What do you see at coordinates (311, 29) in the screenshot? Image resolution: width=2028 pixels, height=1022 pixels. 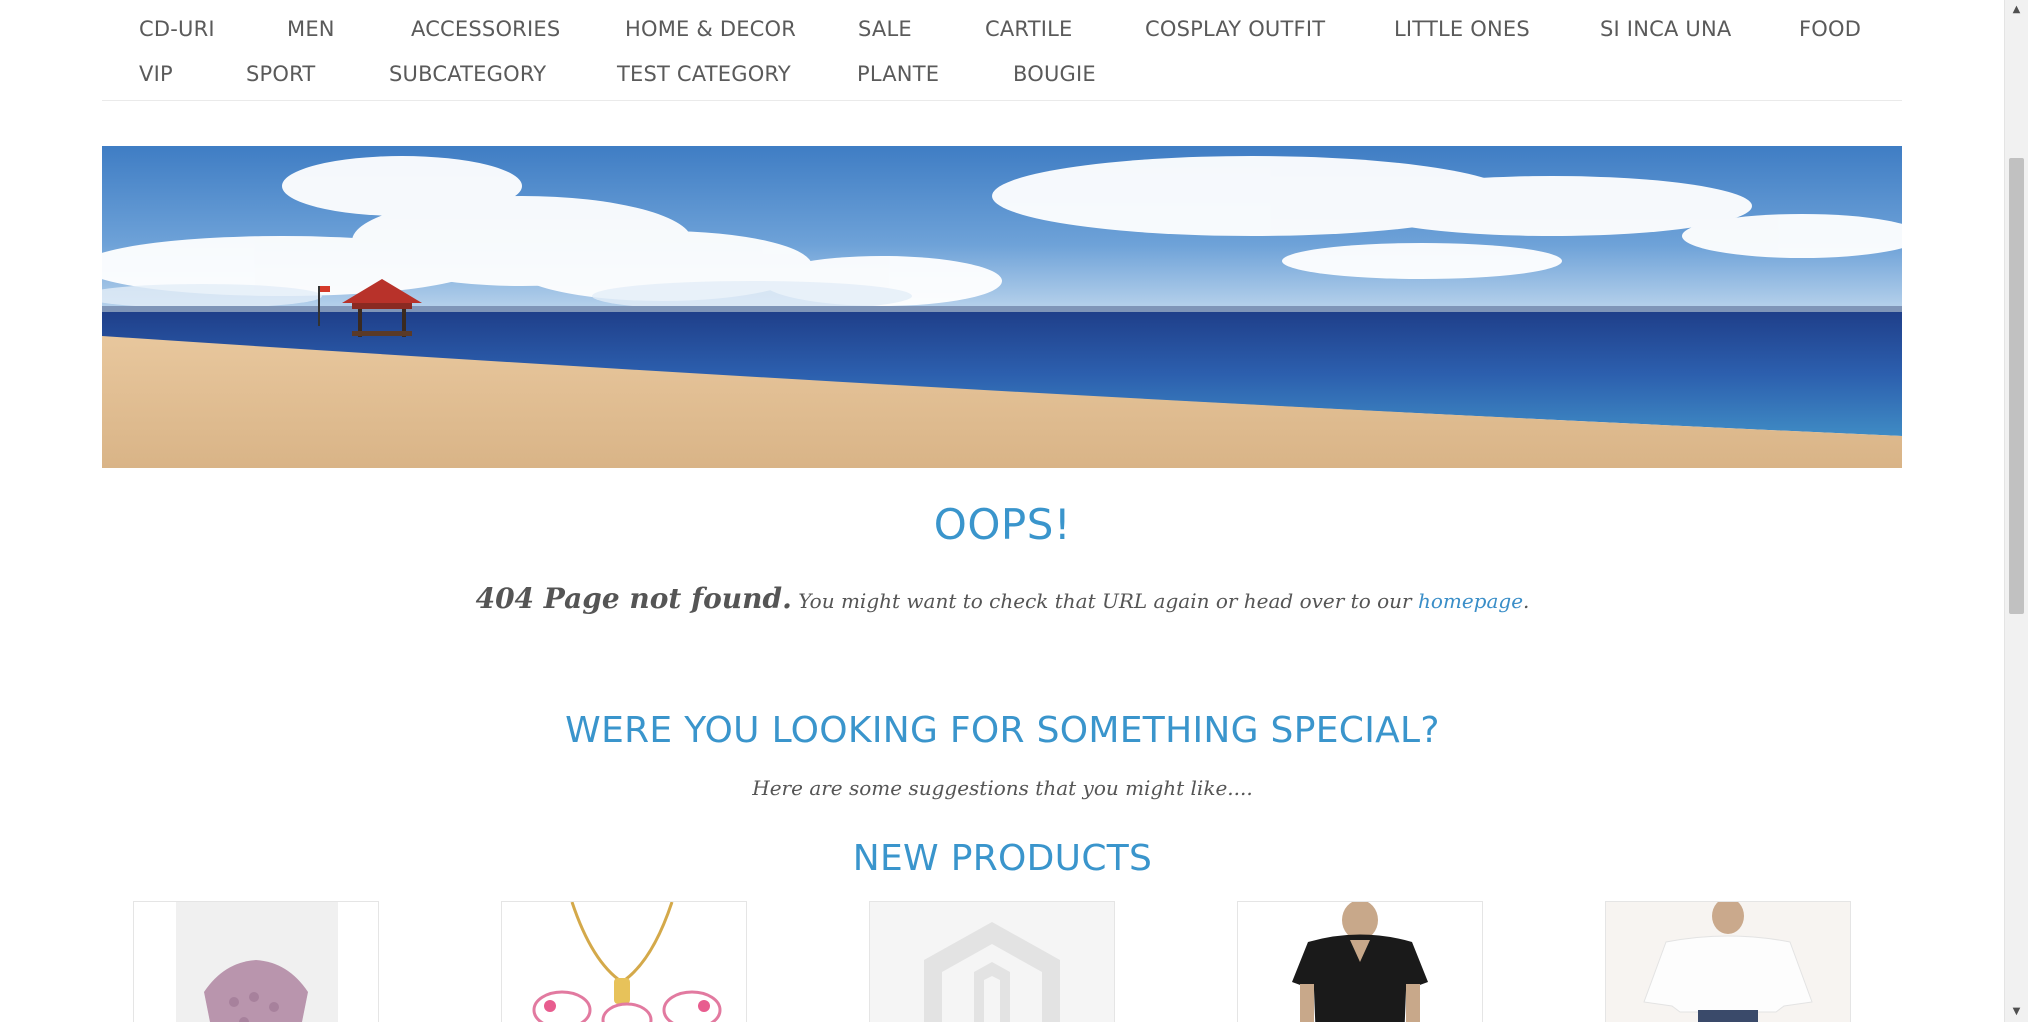 I see `nav-men: MEN` at bounding box center [311, 29].